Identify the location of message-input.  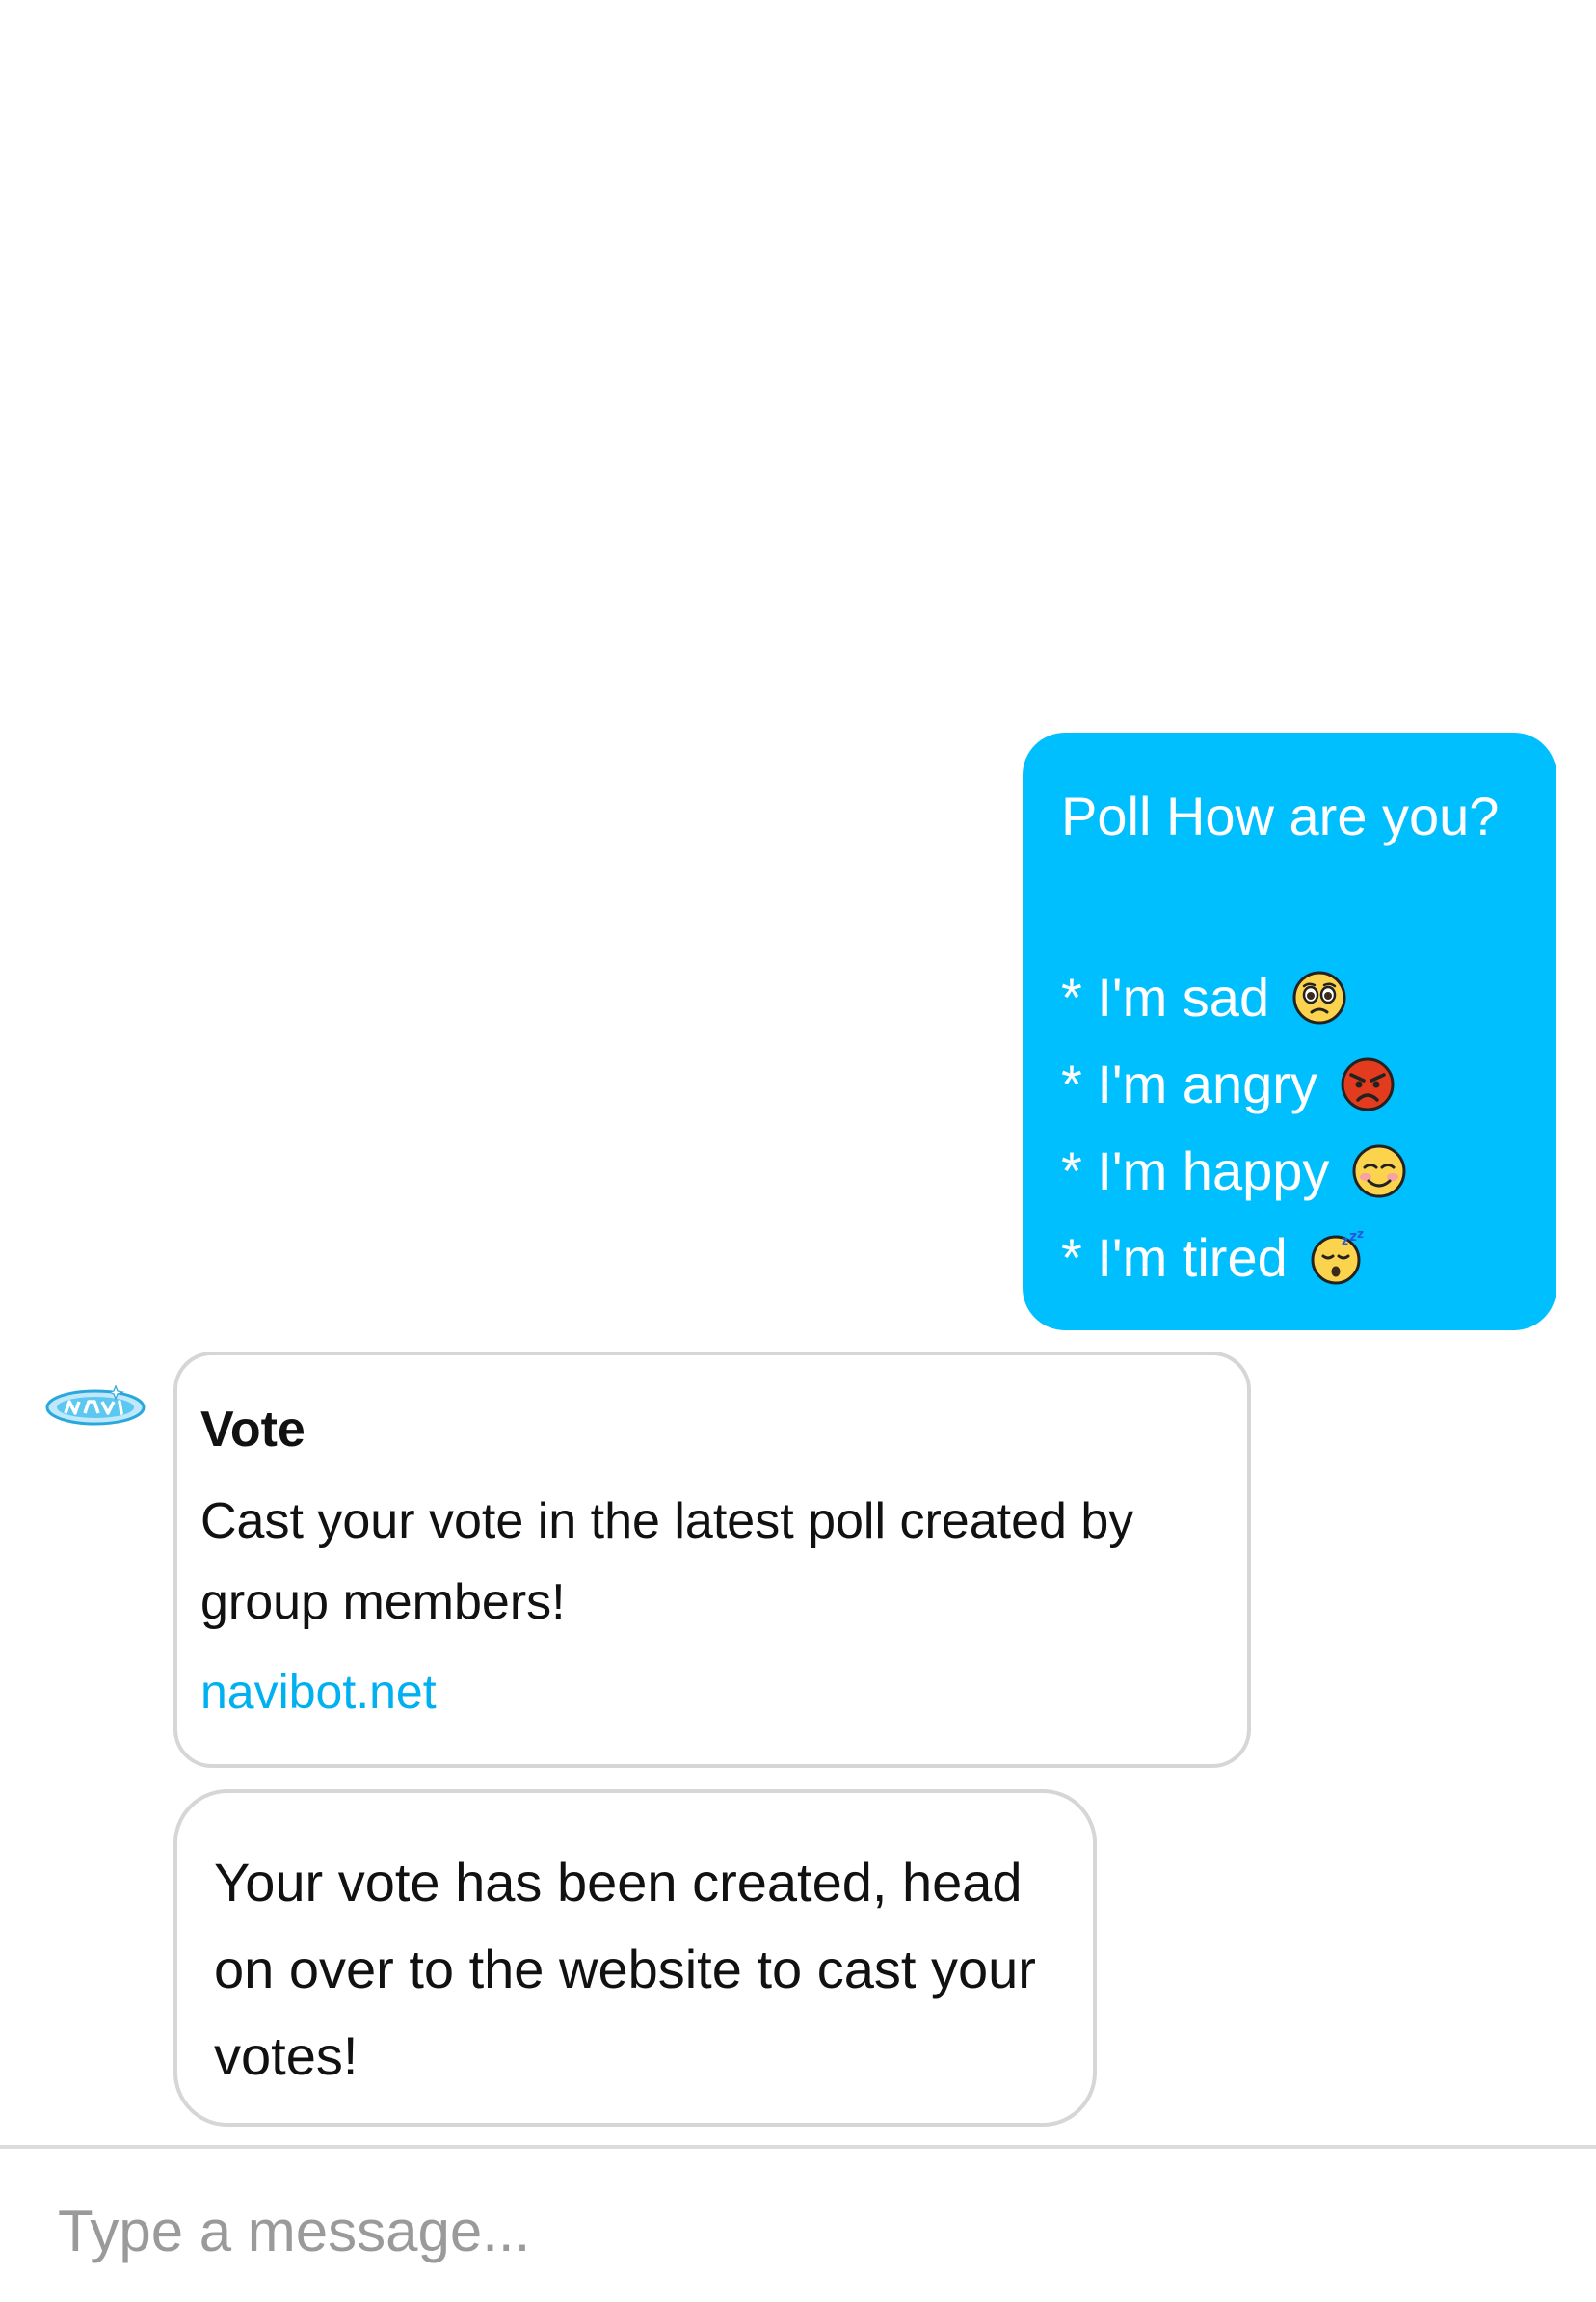
(800, 2230).